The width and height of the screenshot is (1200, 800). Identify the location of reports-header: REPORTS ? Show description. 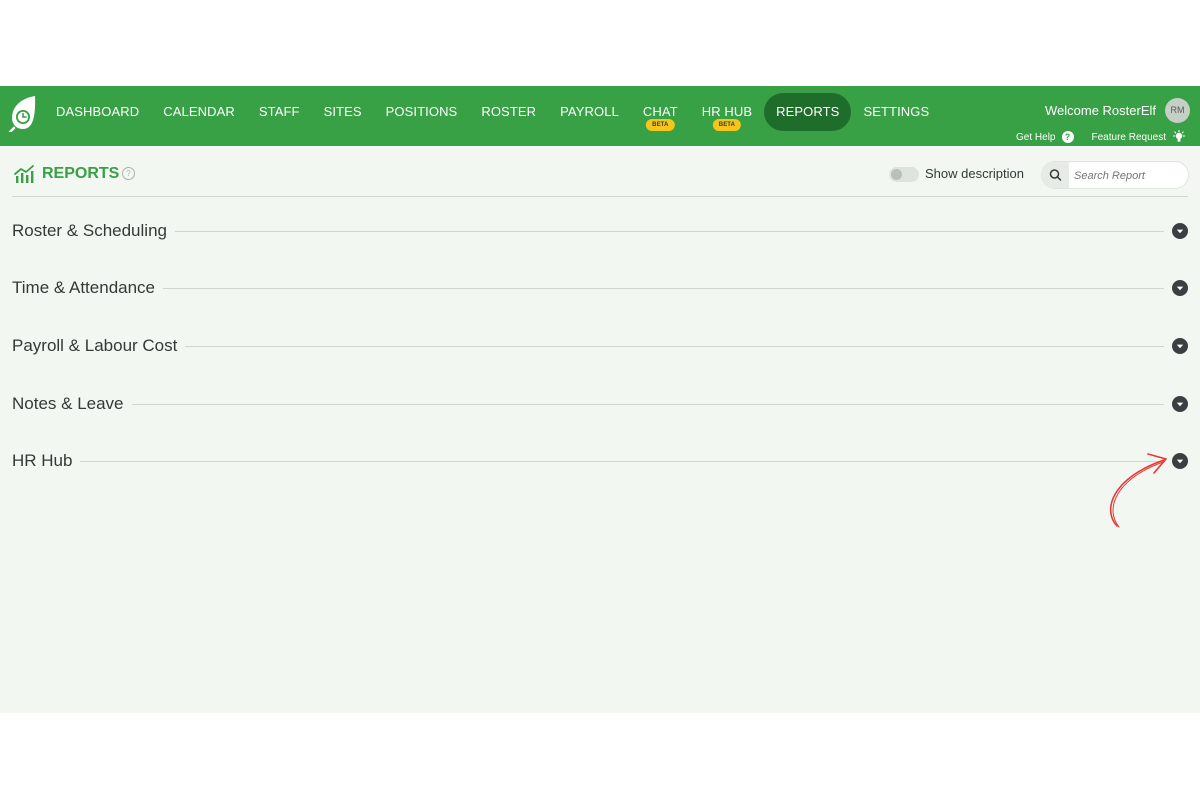
(600, 178).